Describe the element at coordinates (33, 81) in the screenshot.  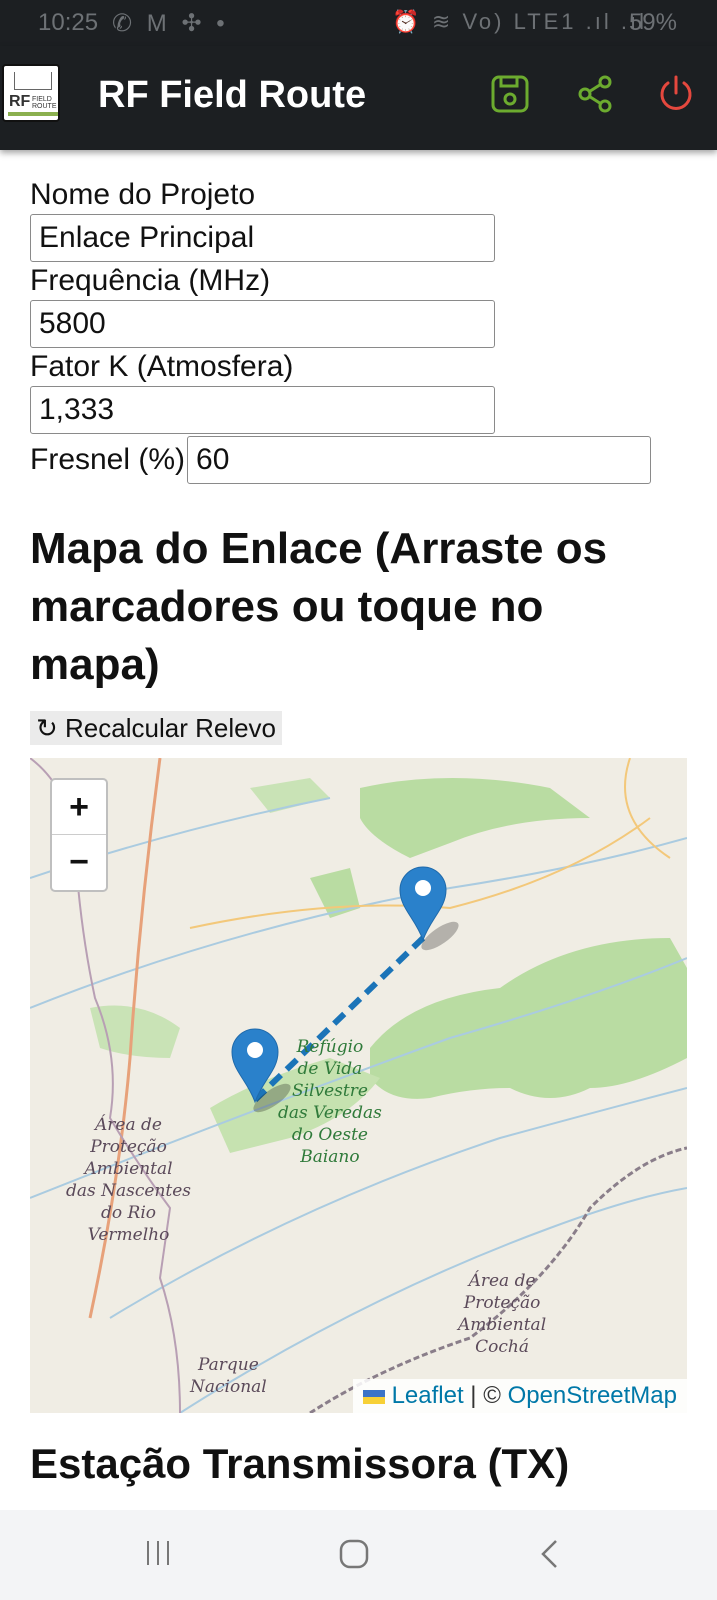
I see `tower-icon` at that location.